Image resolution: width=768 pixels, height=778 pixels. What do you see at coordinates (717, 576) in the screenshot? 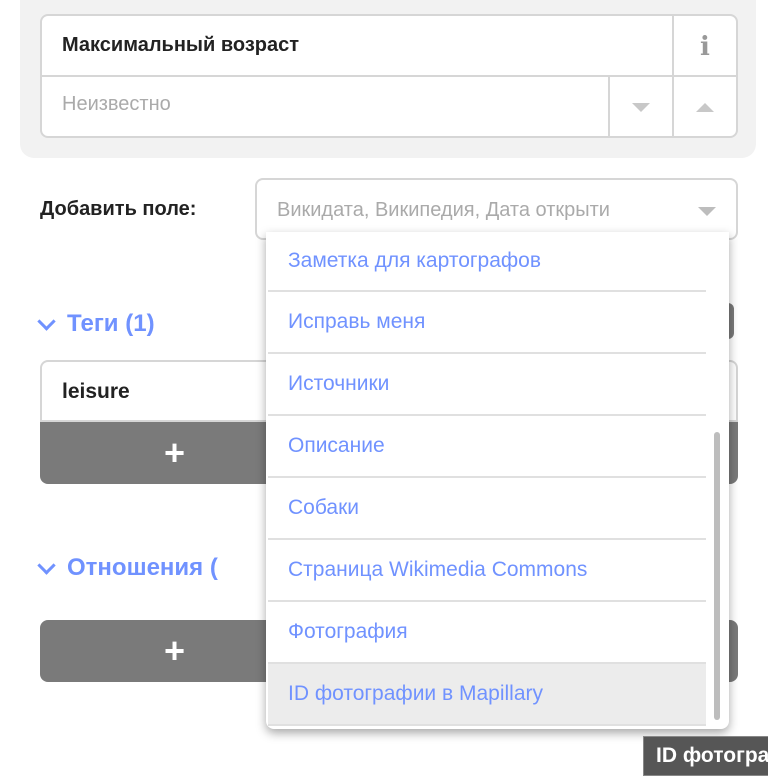
I see `dropdown-scrollbar` at bounding box center [717, 576].